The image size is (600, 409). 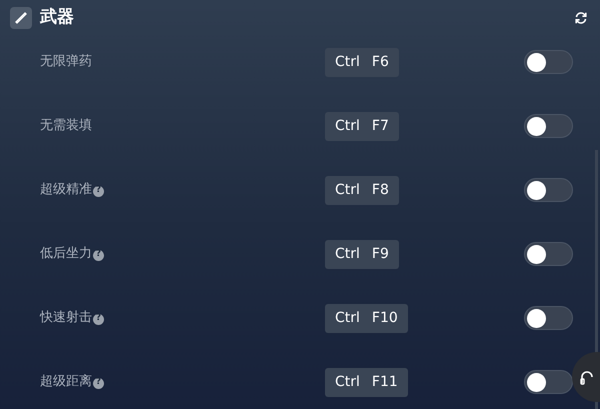 I want to click on hotkey-chip: Ctrl F6, so click(x=362, y=62).